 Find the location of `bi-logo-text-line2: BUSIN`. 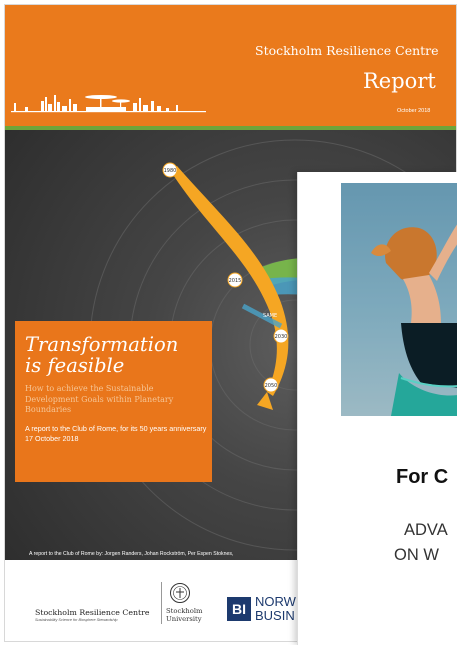

bi-logo-text-line2: BUSIN is located at coordinates (275, 615).